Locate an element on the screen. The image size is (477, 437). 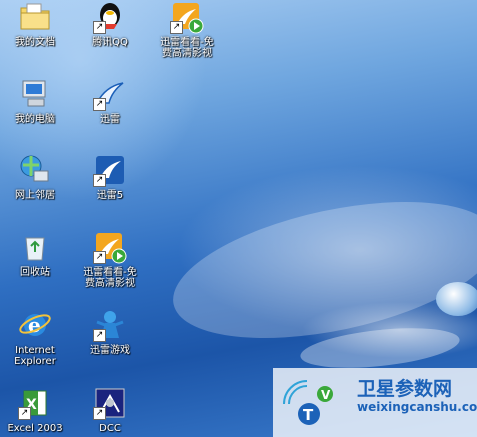
desktop-icon-dcc: ↗ DCC is located at coordinates (110, 410).